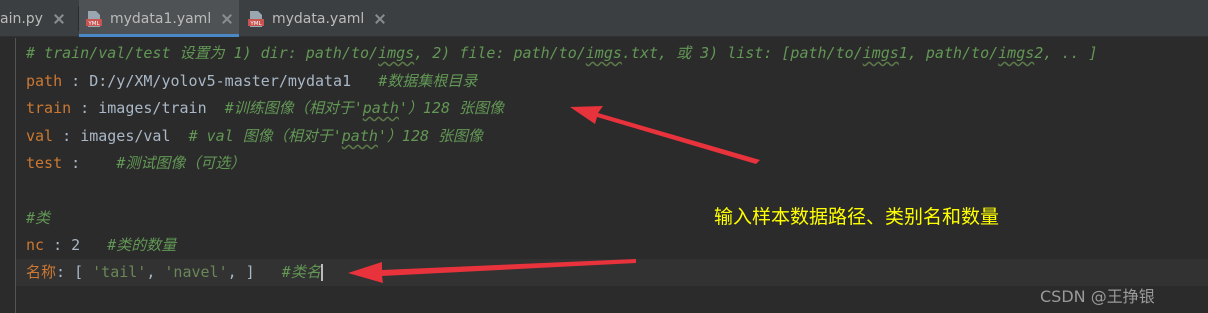 This screenshot has width=1208, height=313. What do you see at coordinates (428, 81) in the screenshot?
I see `comment-text: #数据集根目录` at bounding box center [428, 81].